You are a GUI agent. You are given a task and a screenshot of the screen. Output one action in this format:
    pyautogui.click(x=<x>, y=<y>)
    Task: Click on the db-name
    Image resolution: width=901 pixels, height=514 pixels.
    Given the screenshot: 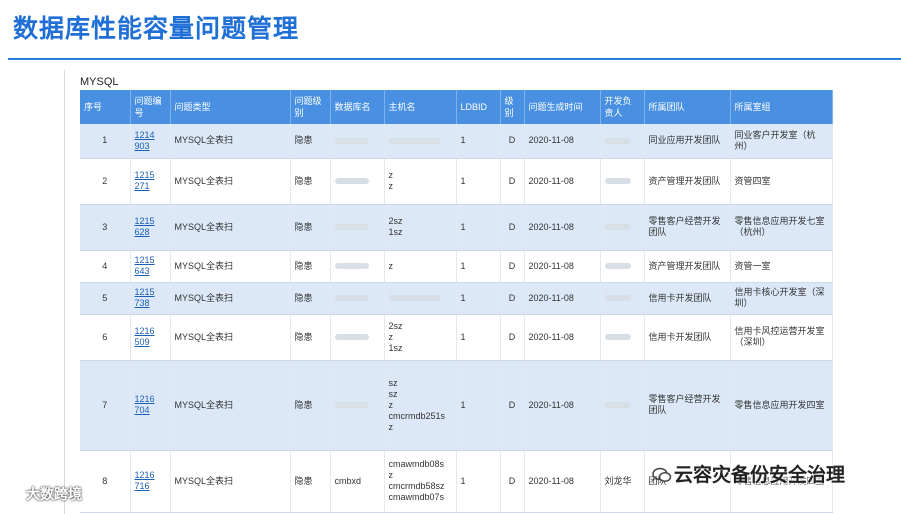 What is the action you would take?
    pyautogui.click(x=357, y=337)
    